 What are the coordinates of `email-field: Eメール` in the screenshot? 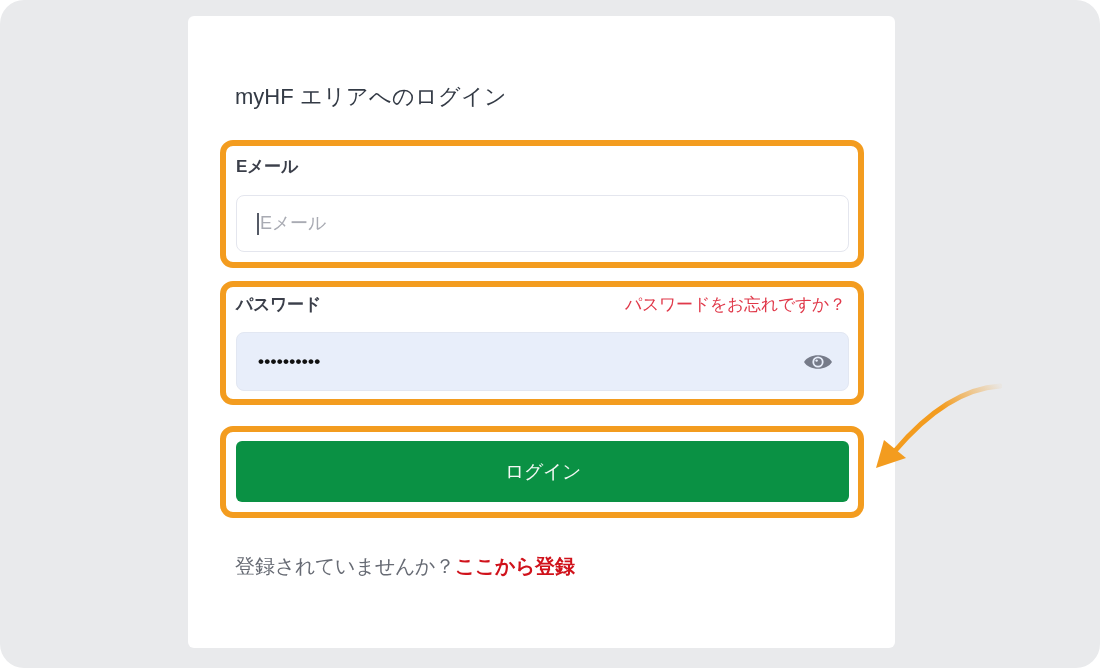 It's located at (542, 223).